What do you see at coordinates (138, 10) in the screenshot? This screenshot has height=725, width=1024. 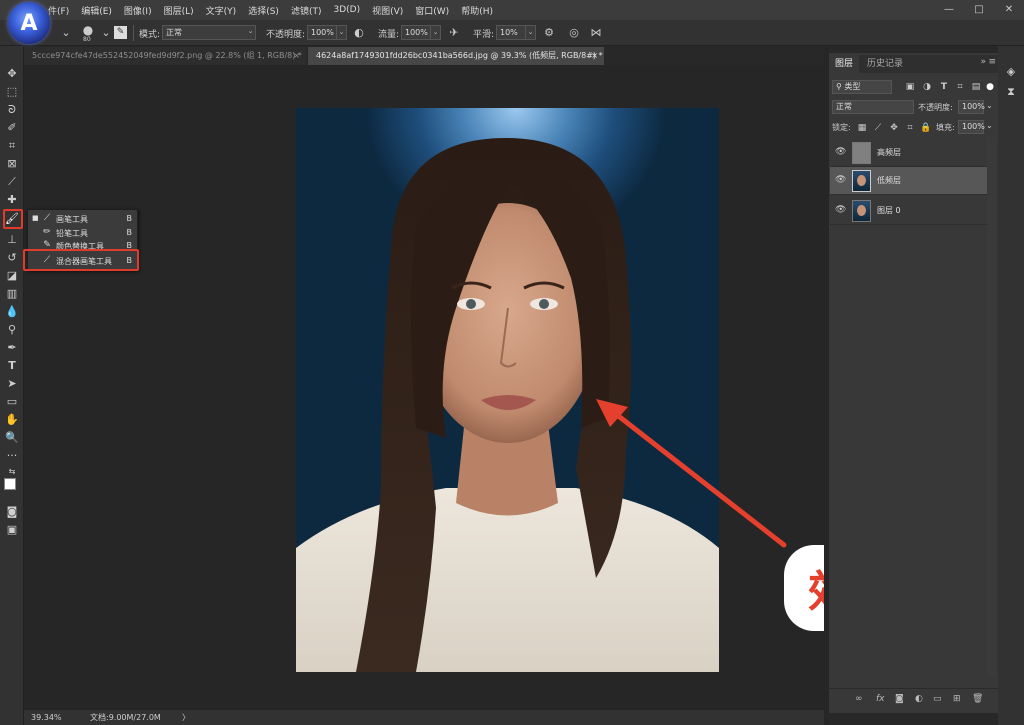 I see `menu-image: 图像(I)` at bounding box center [138, 10].